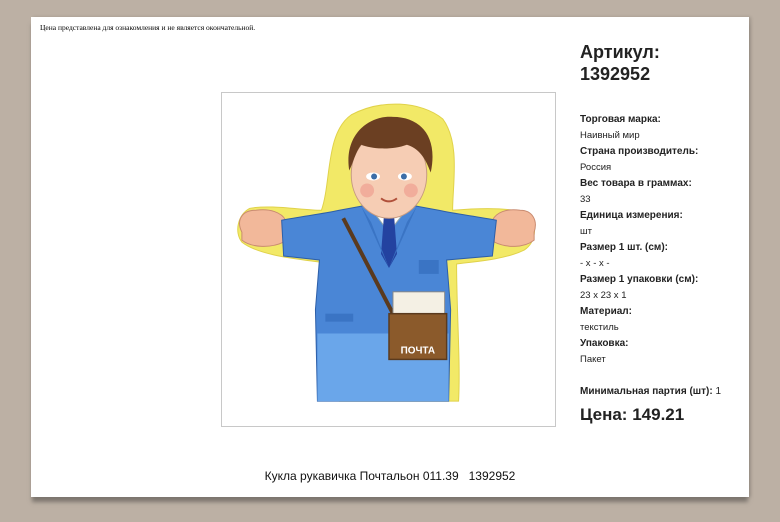 Image resolution: width=780 pixels, height=522 pixels. What do you see at coordinates (599, 327) in the screenshot?
I see `property-value-material: текстиль` at bounding box center [599, 327].